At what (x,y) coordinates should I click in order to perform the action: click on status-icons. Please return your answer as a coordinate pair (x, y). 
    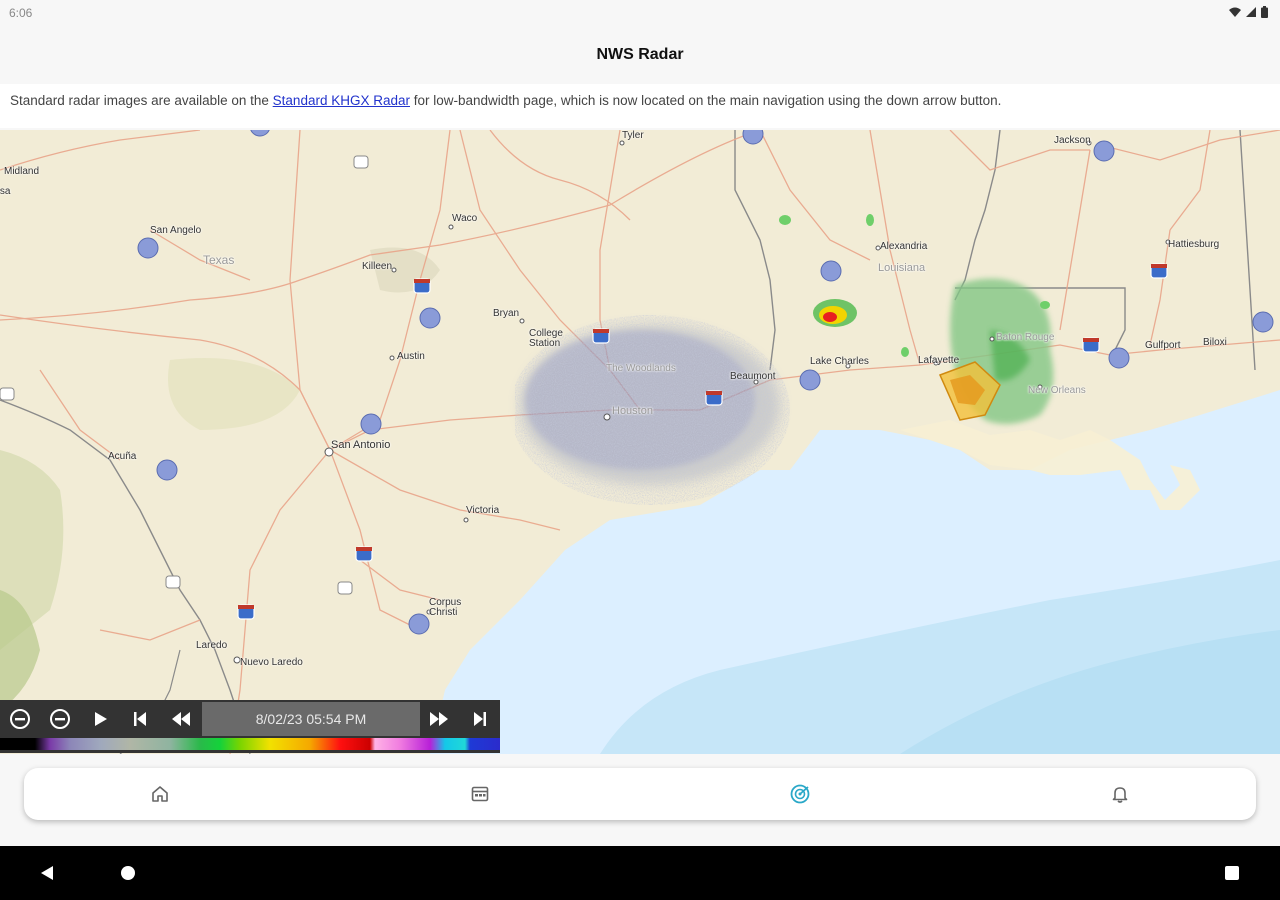
    Looking at the image, I should click on (1248, 12).